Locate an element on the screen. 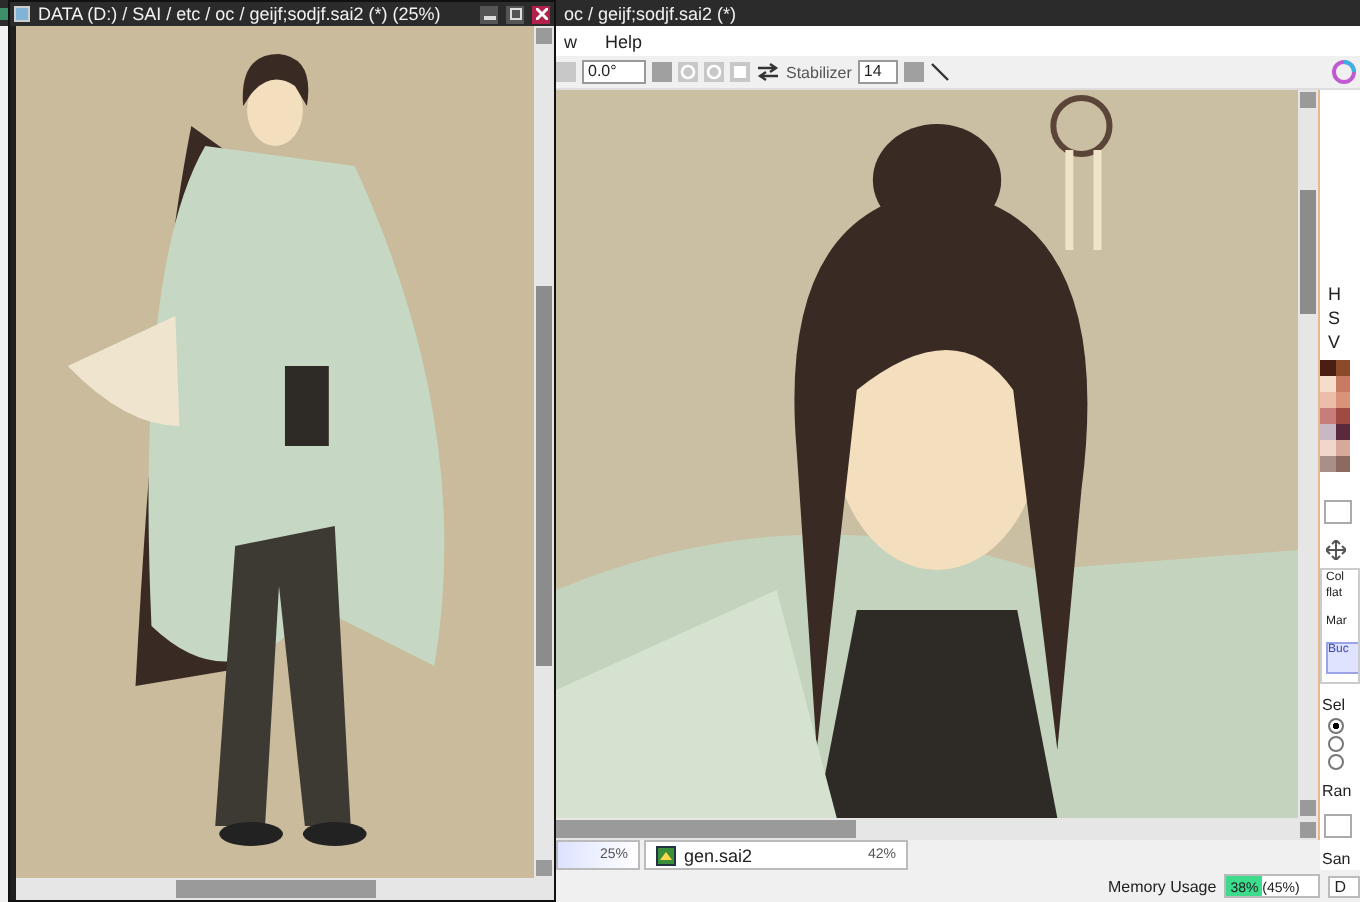 This screenshot has height=902, width=1360. rotate-right-button is located at coordinates (714, 72).